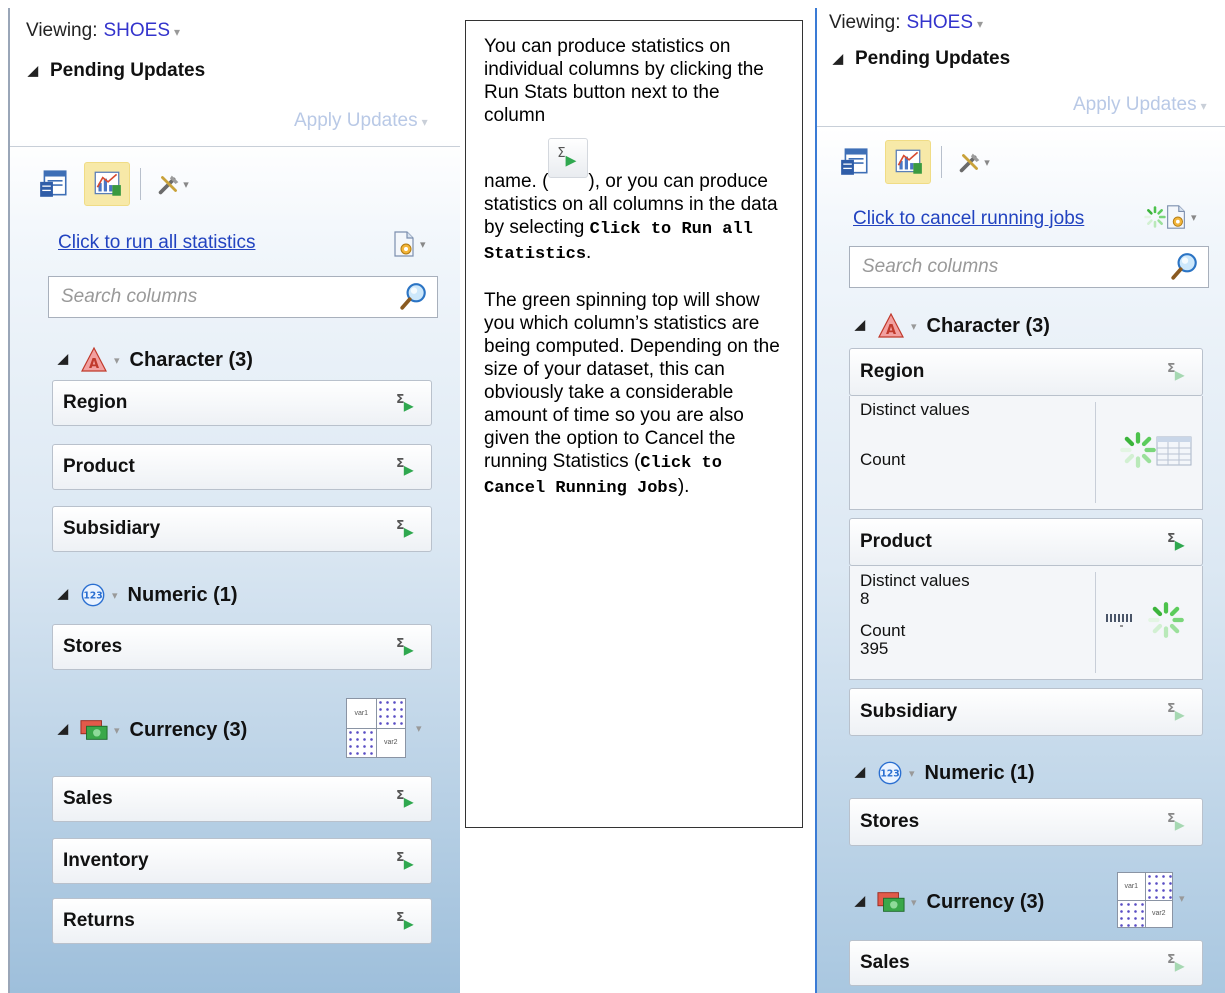 The width and height of the screenshot is (1225, 993). Describe the element at coordinates (1026, 623) in the screenshot. I see `product-stats: Distinct values 8 Count 395` at that location.